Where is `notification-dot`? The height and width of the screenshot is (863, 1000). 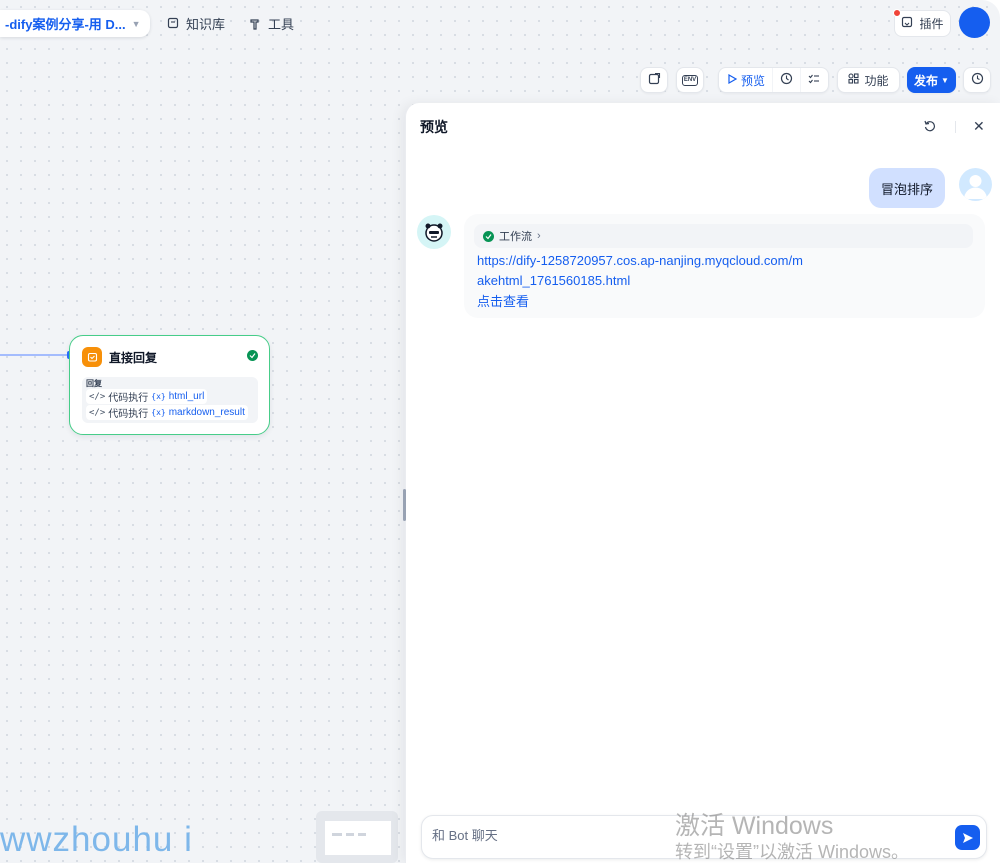 notification-dot is located at coordinates (897, 13).